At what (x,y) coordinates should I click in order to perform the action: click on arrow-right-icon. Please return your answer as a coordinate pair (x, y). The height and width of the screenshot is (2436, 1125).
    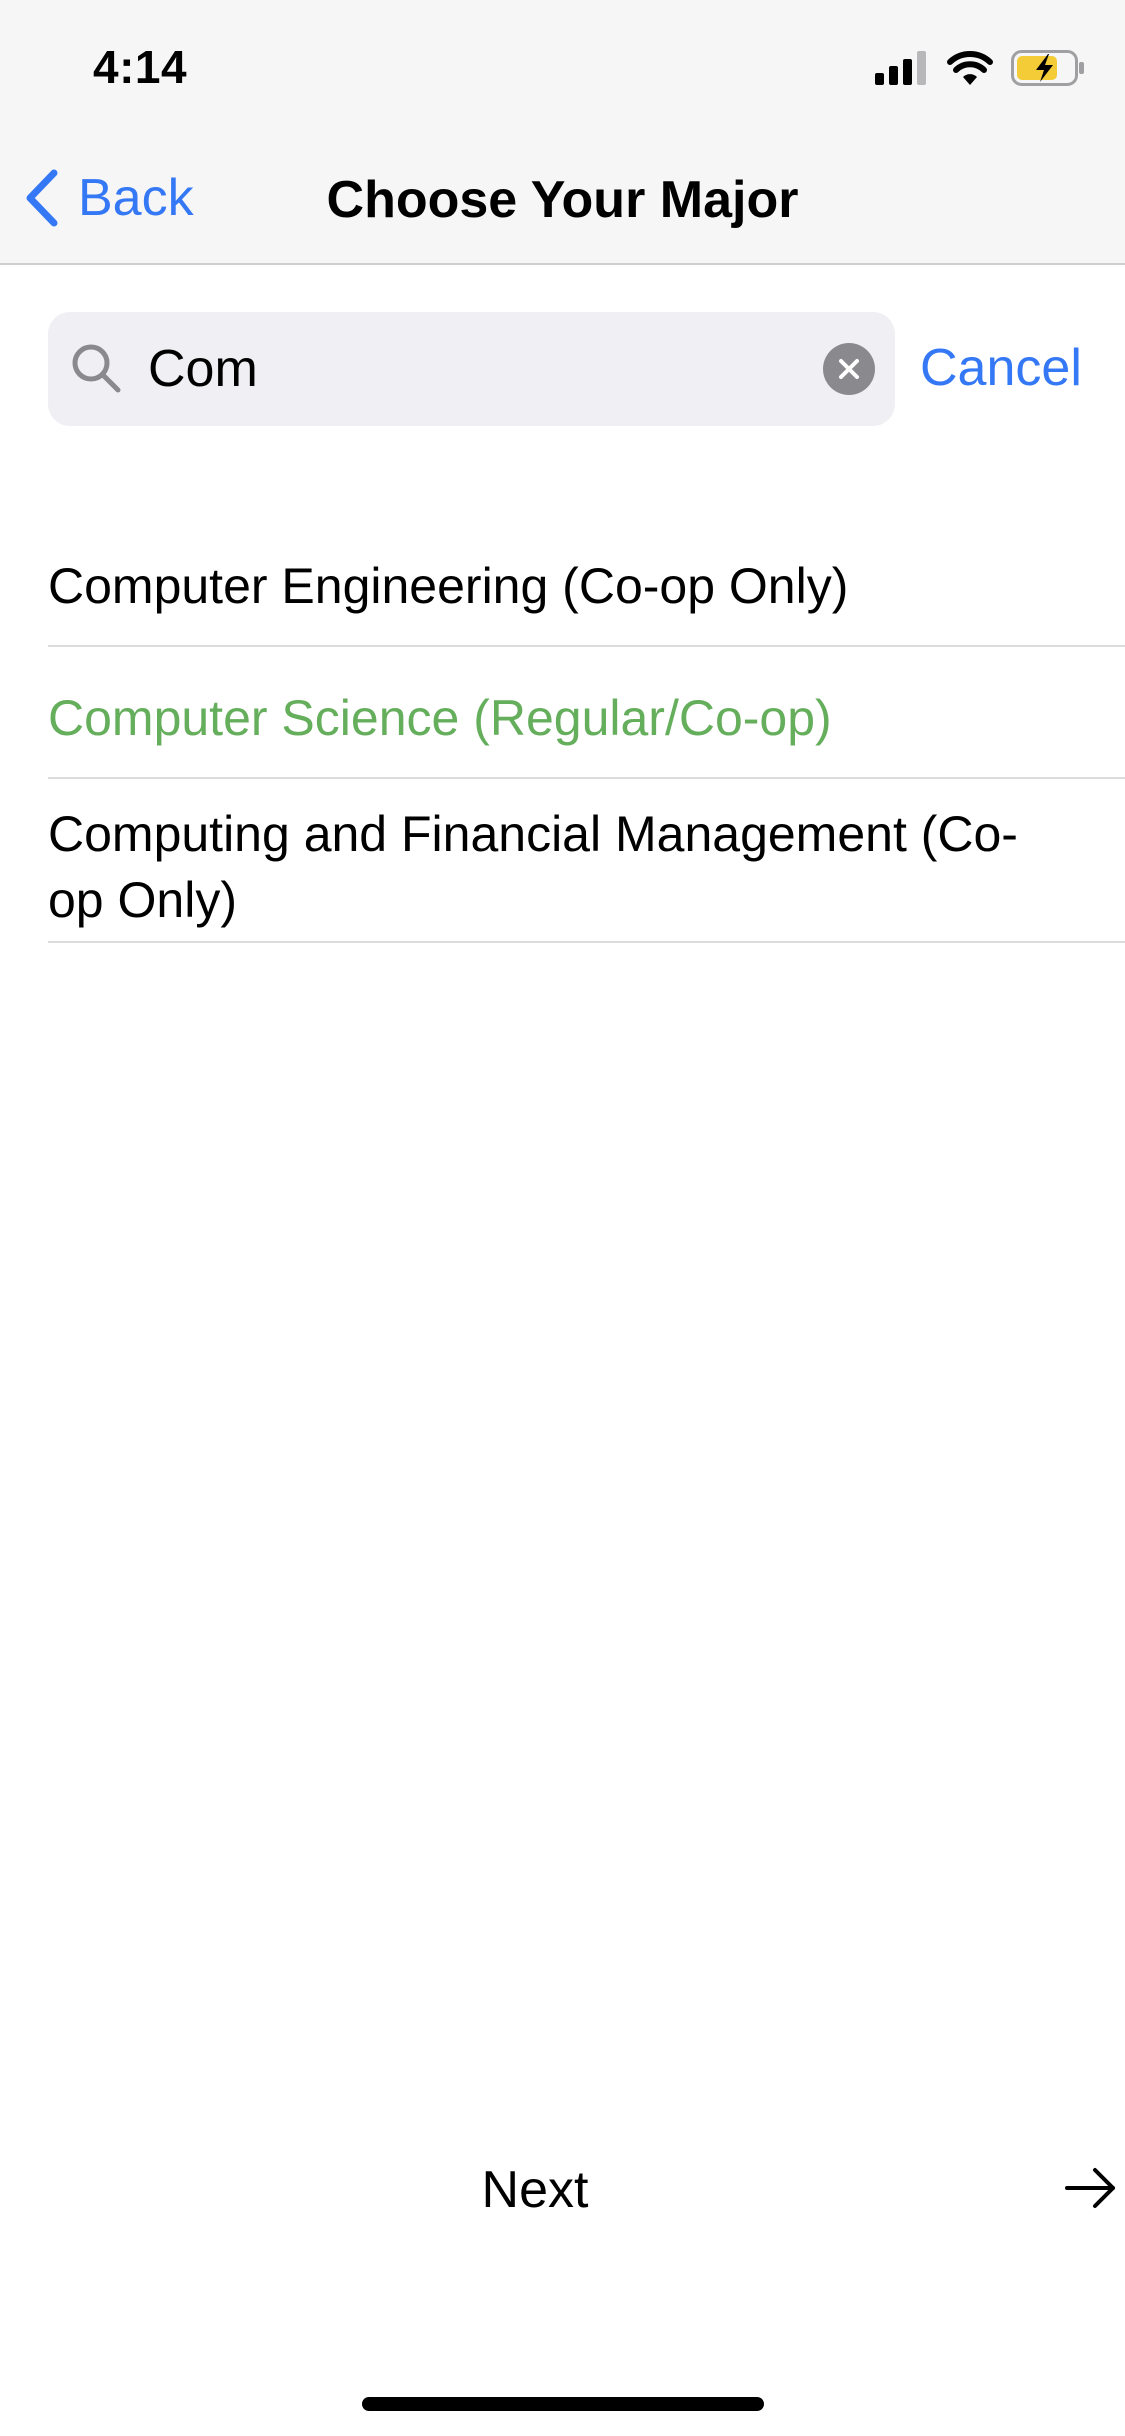
    Looking at the image, I should click on (1091, 2190).